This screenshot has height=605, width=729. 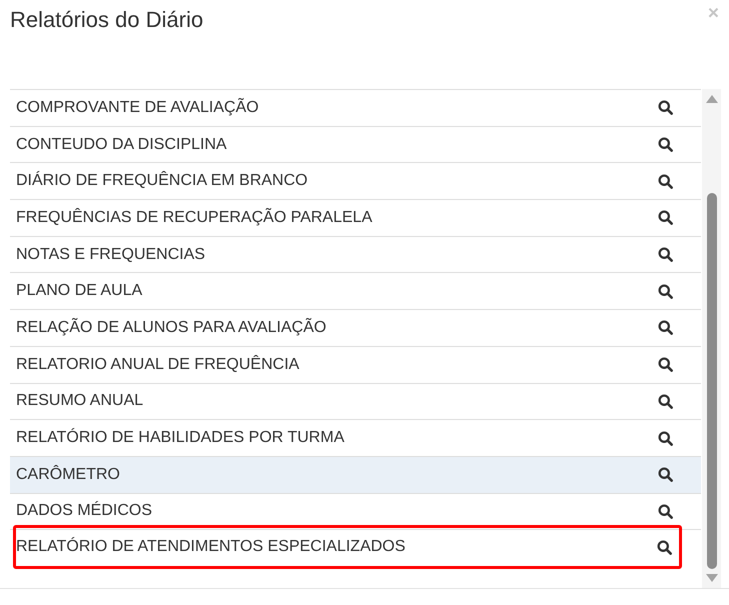 I want to click on report-name: RELATÓRIO DE ATENDIMENTOS ESPECIALIZADOS, so click(x=211, y=547).